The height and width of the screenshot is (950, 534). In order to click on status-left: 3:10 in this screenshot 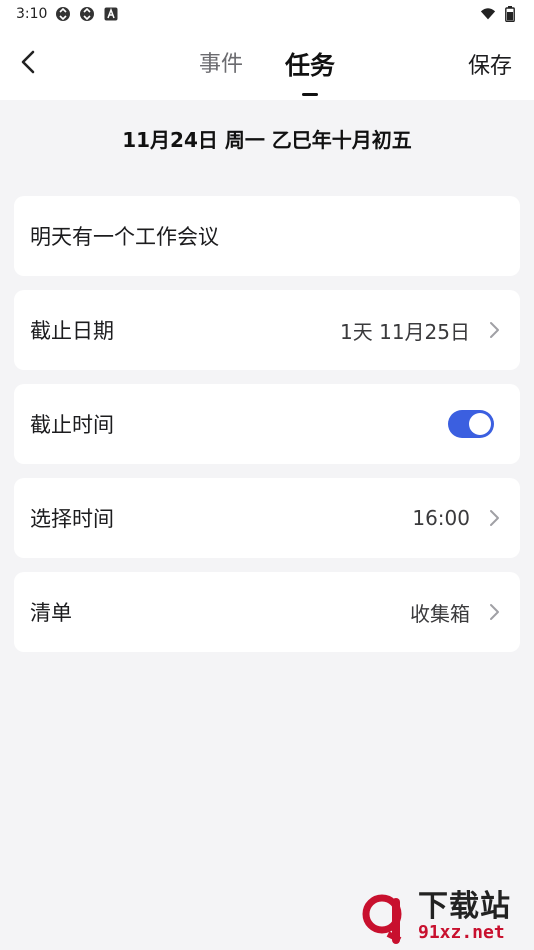, I will do `click(67, 14)`.